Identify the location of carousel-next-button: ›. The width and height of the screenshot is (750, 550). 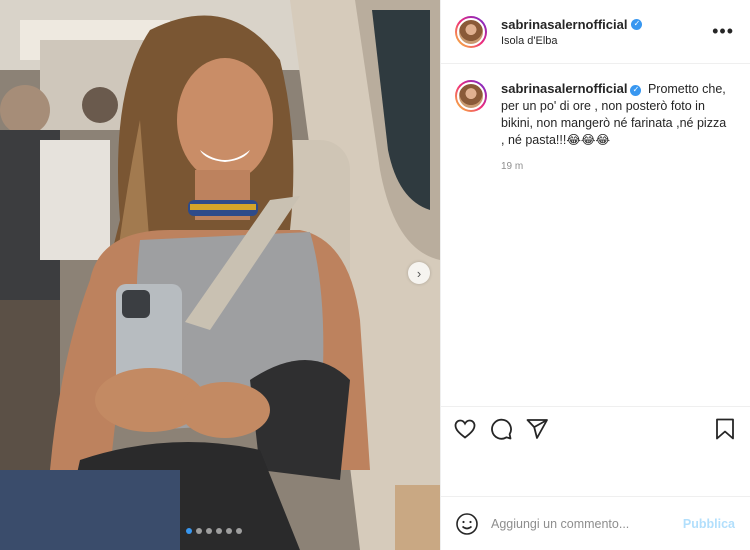
(419, 273).